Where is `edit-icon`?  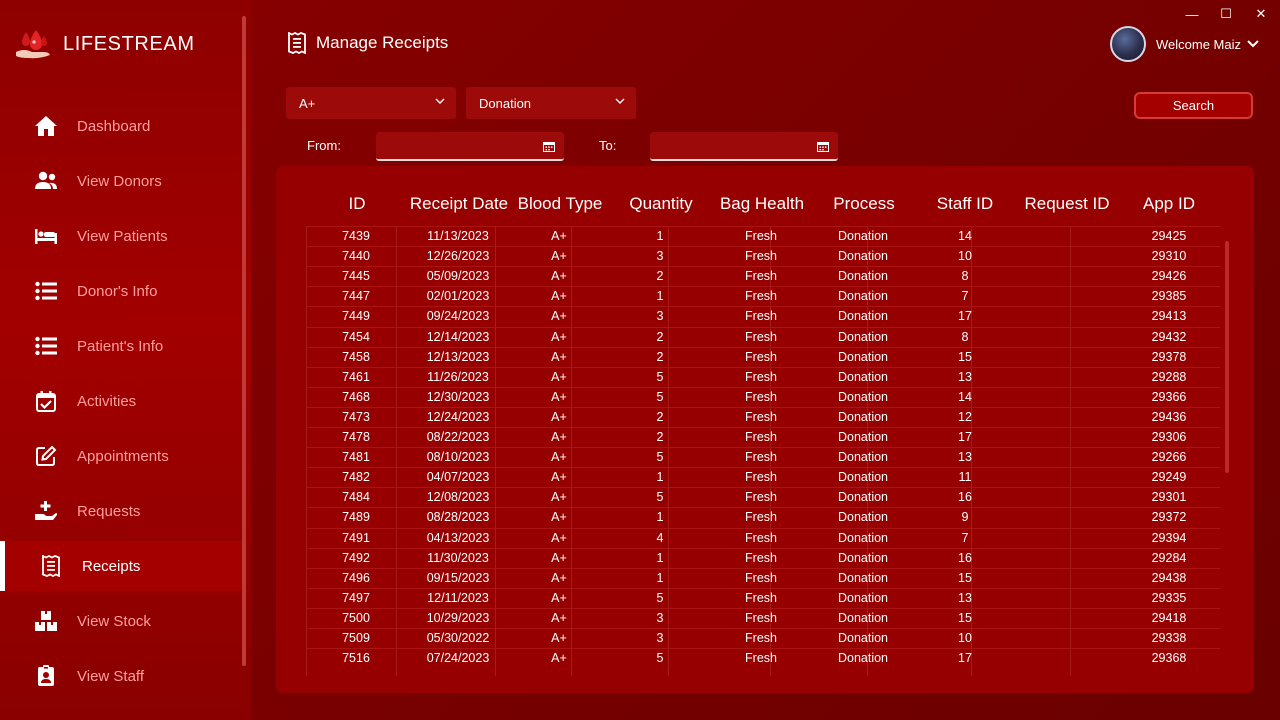
edit-icon is located at coordinates (46, 456).